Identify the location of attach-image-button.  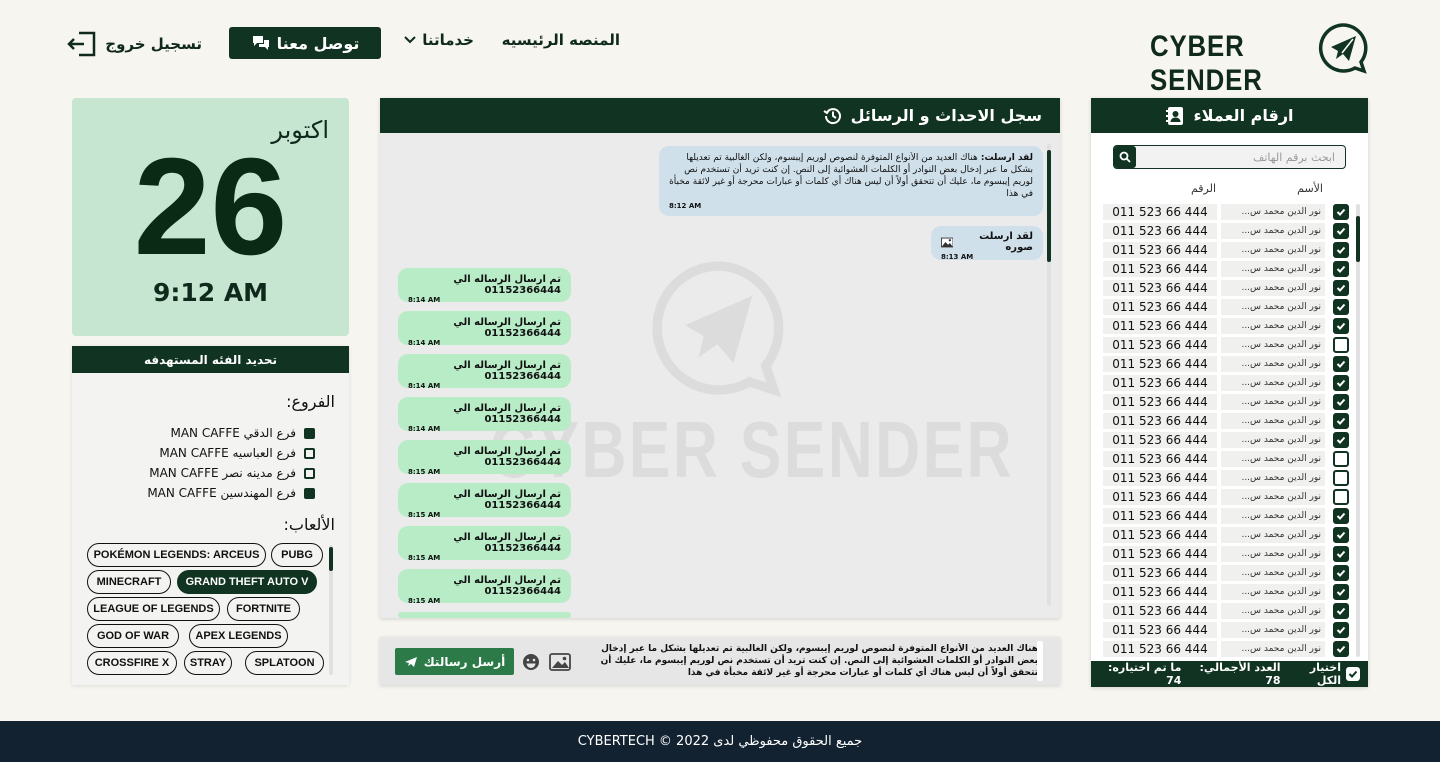
(560, 664).